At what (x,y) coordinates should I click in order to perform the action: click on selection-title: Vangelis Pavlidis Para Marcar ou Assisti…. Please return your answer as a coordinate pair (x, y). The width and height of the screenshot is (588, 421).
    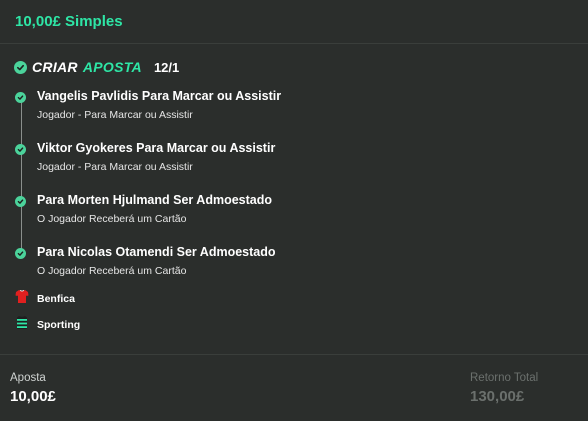
    Looking at the image, I should click on (159, 96).